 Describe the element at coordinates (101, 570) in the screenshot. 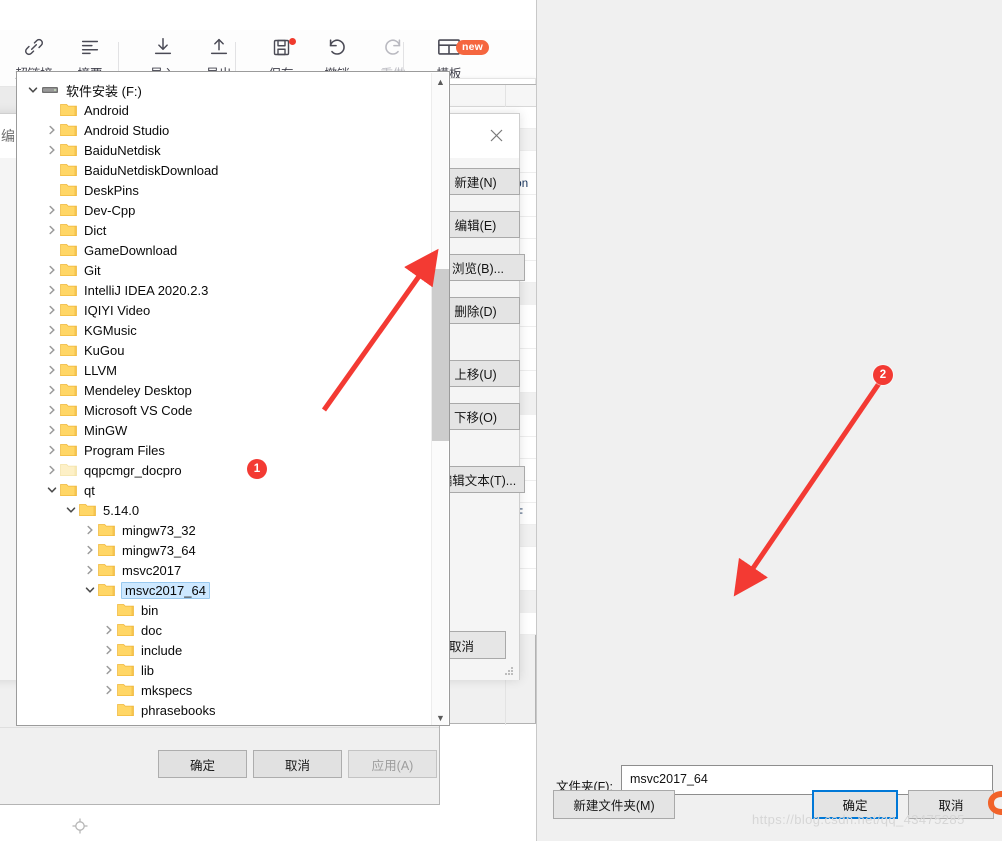

I see `tree-item: msvc2017` at that location.